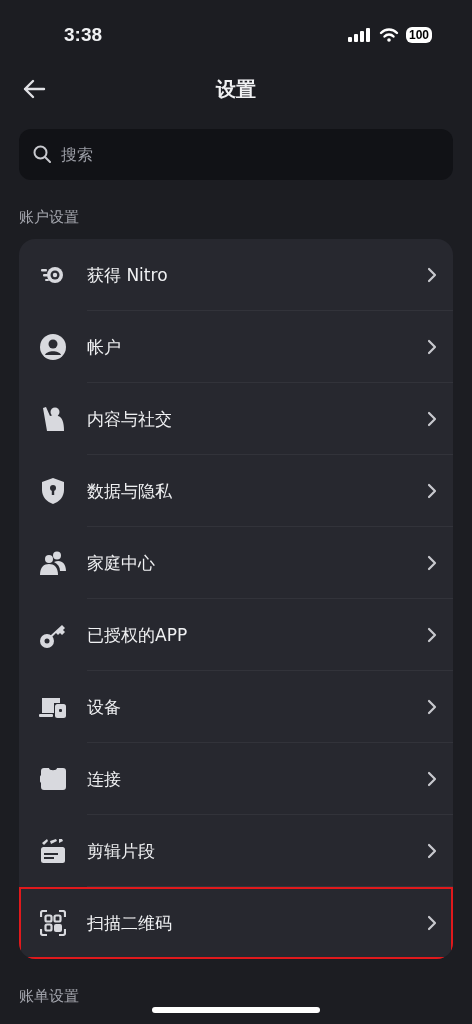 This screenshot has width=472, height=1024. I want to click on settings-item: 连接, so click(236, 779).